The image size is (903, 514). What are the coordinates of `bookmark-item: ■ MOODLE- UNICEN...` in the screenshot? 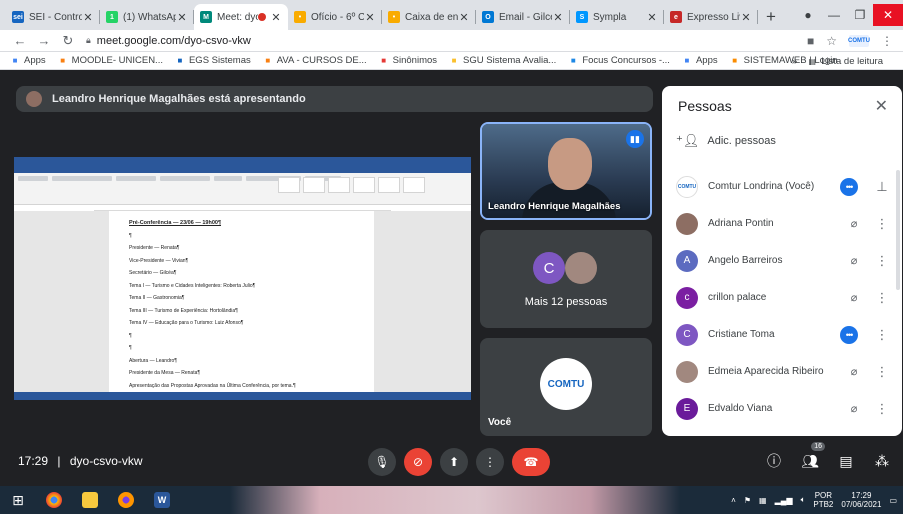 It's located at (110, 60).